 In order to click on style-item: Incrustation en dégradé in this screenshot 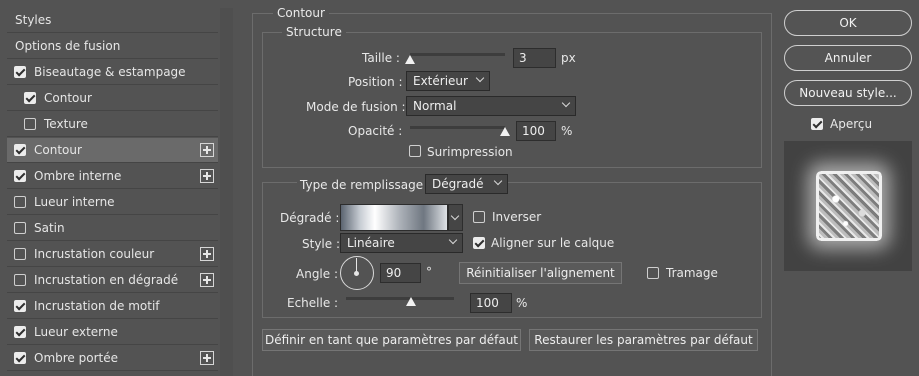, I will do `click(112, 280)`.